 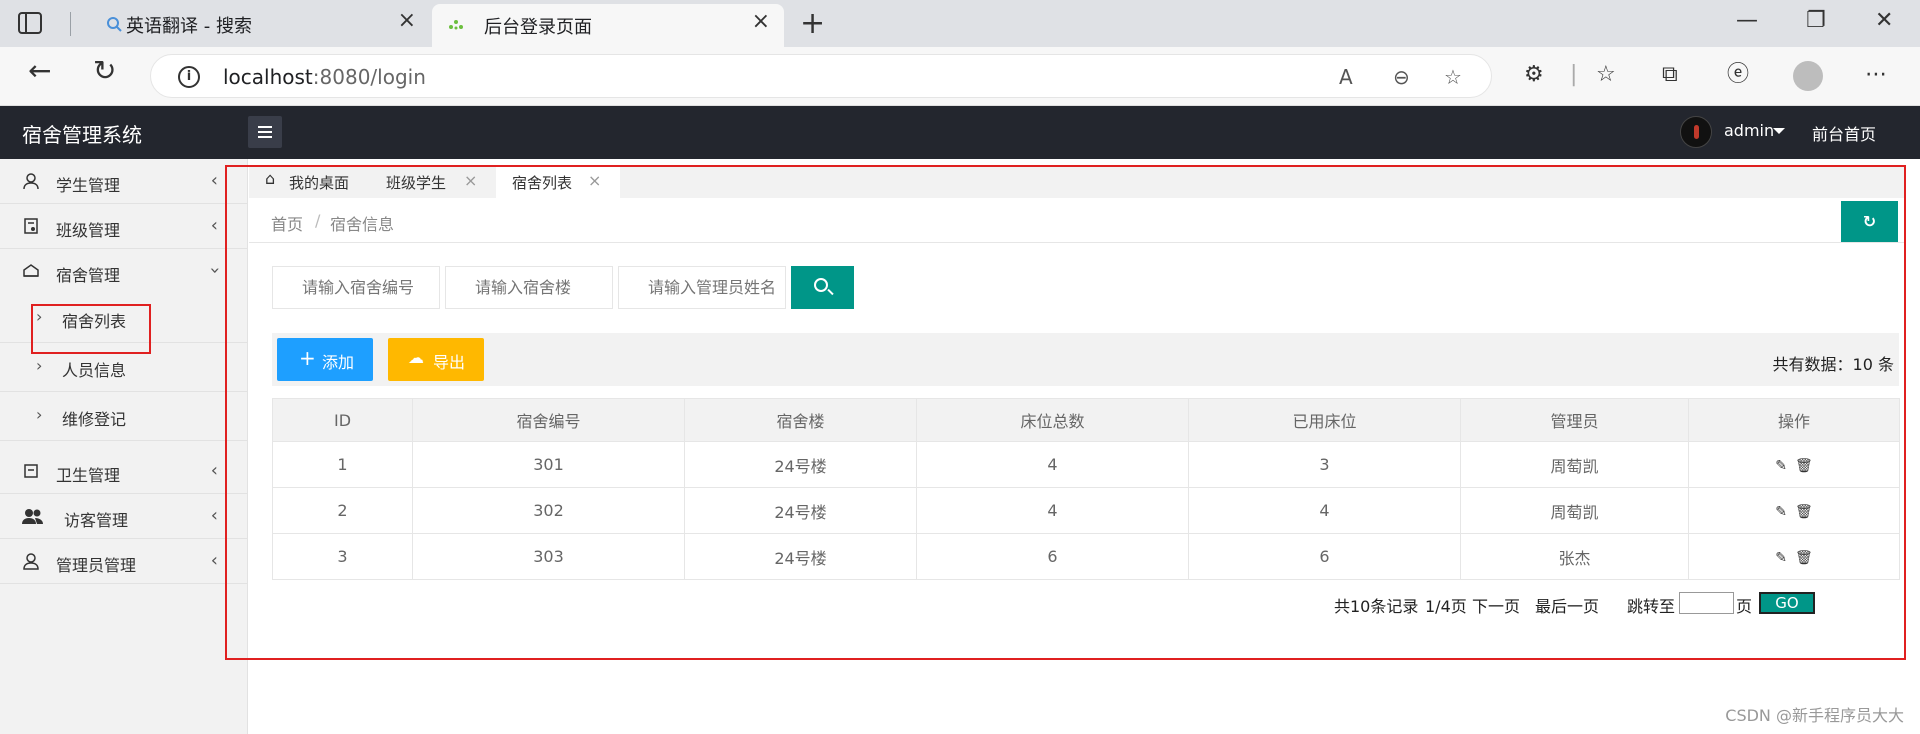 I want to click on sidebar-subitem-label: 维修登记, so click(x=94, y=419).